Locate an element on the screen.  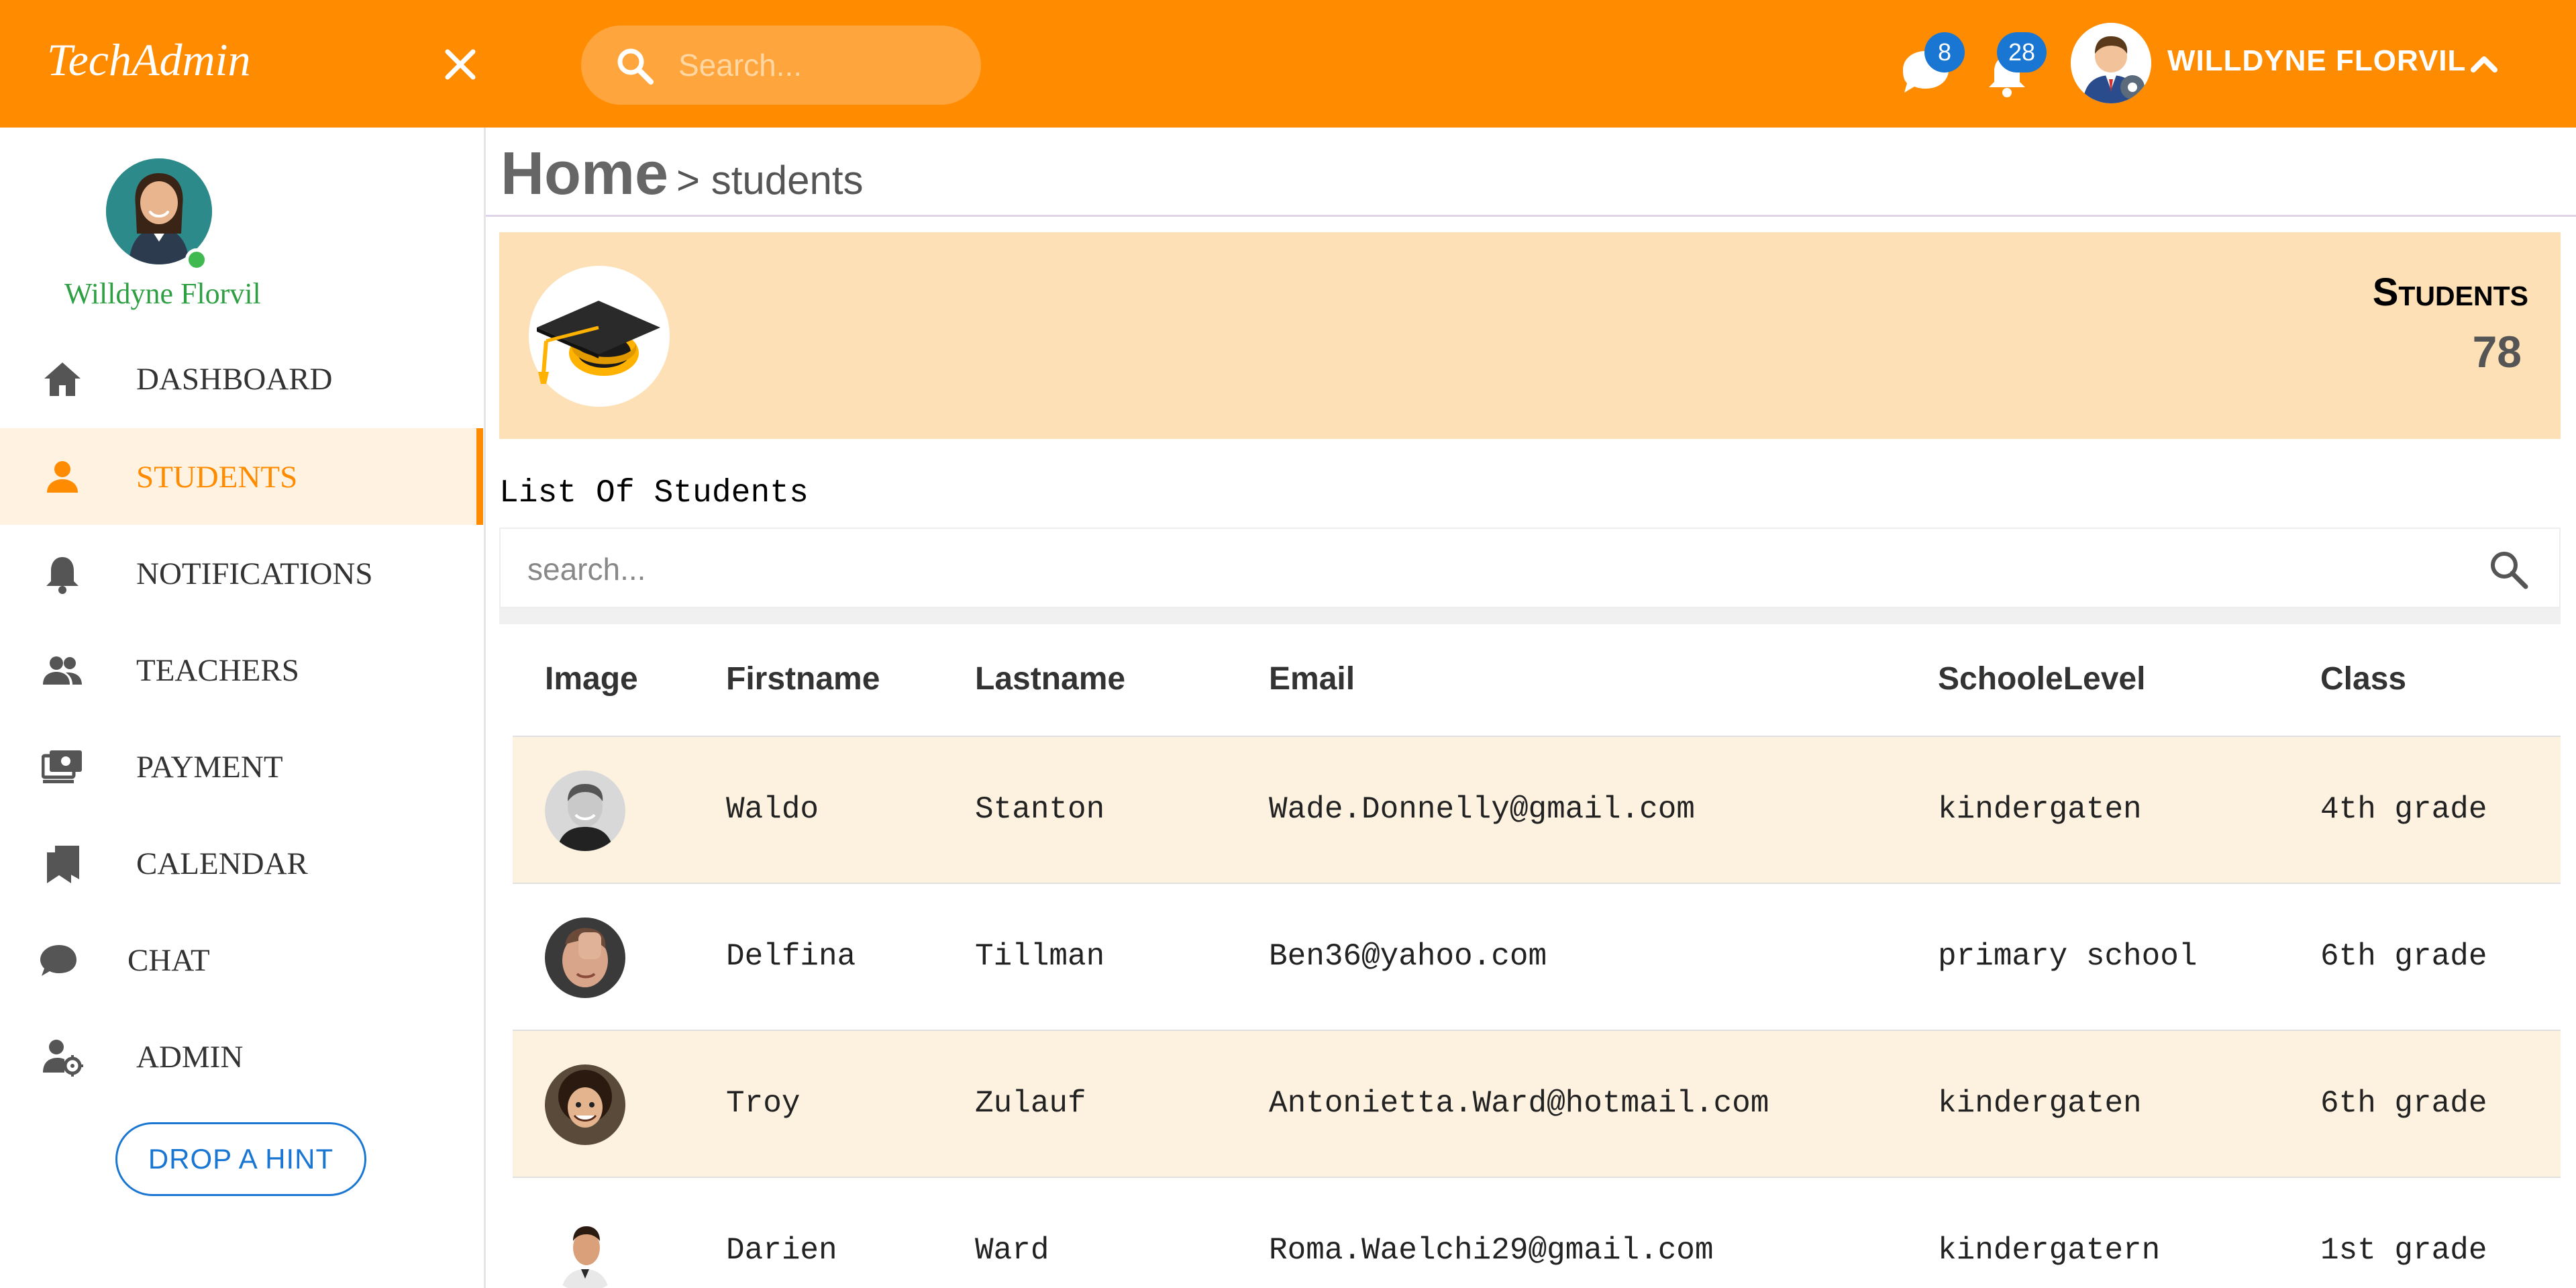
cell-lastname: Ward is located at coordinates (1012, 1250).